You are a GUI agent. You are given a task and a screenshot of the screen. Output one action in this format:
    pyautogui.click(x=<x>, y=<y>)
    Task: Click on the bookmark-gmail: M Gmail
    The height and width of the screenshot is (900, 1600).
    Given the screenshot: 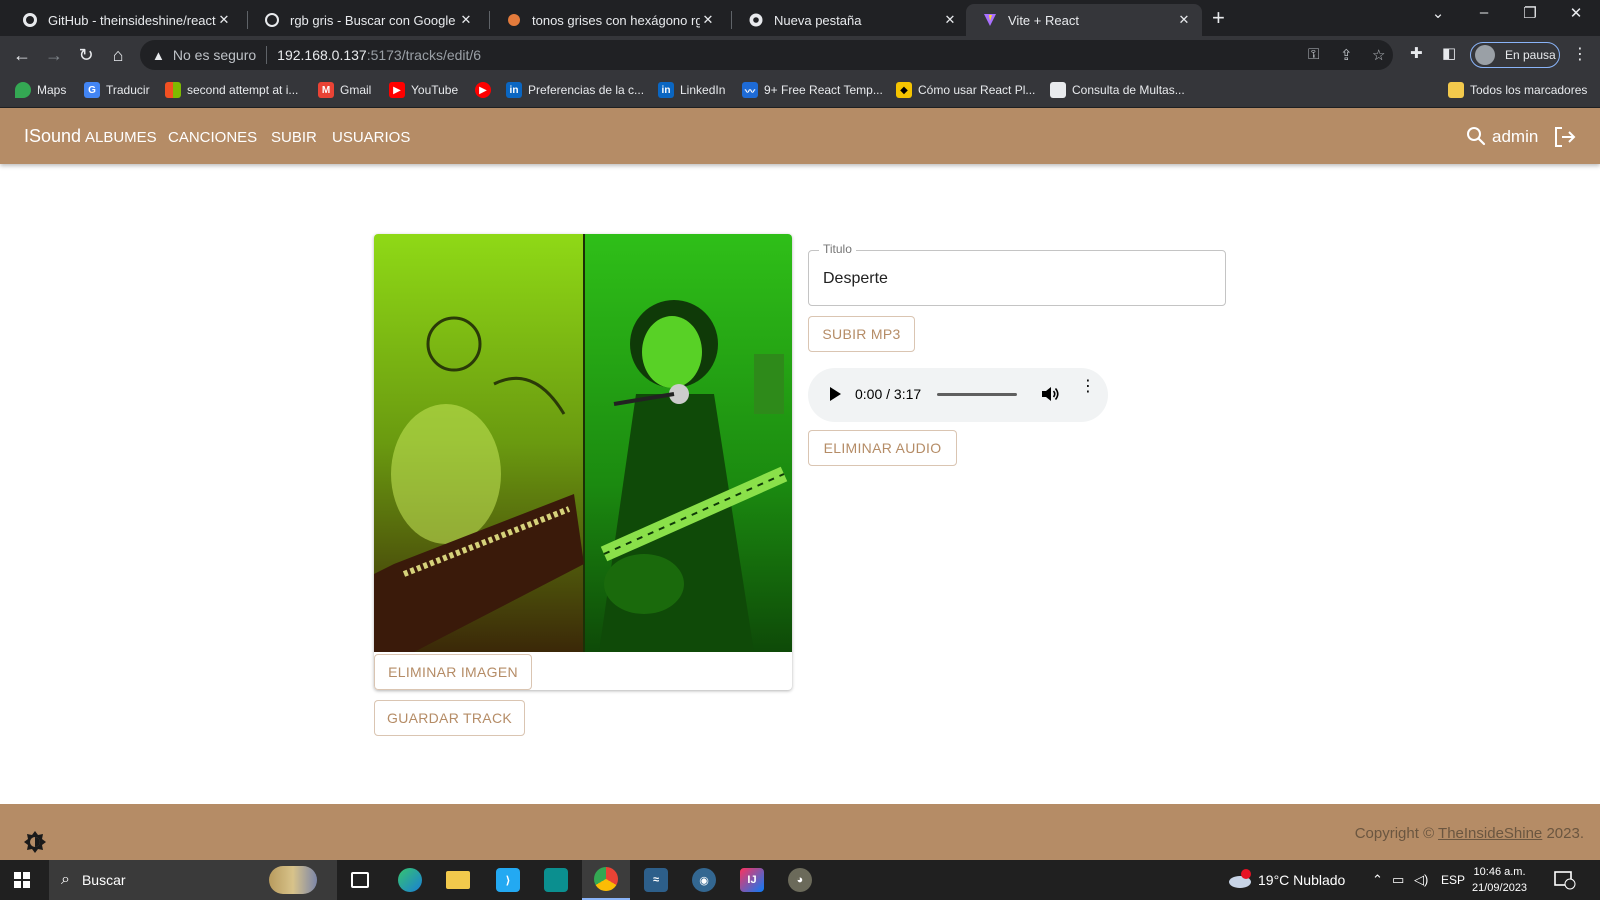 What is the action you would take?
    pyautogui.click(x=344, y=90)
    